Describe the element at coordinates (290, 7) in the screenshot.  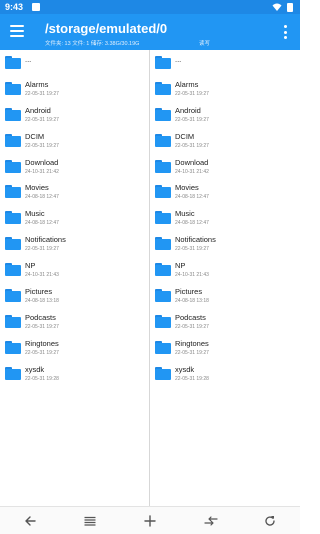
I see `battery-icon` at that location.